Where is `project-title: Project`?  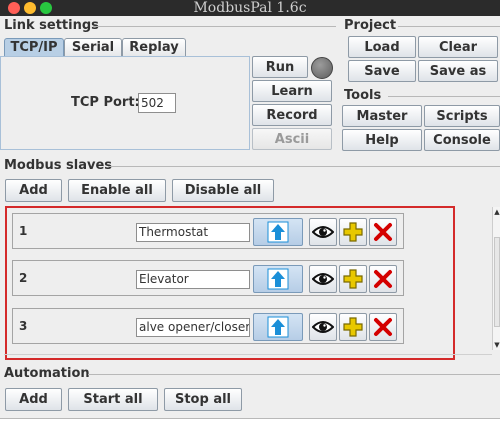
project-title: Project is located at coordinates (370, 25).